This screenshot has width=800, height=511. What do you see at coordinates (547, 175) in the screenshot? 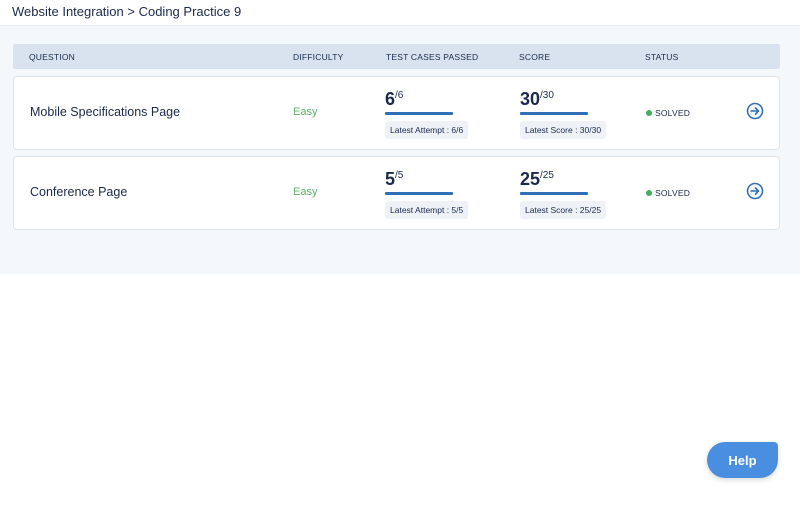
I see `score-max: /25` at bounding box center [547, 175].